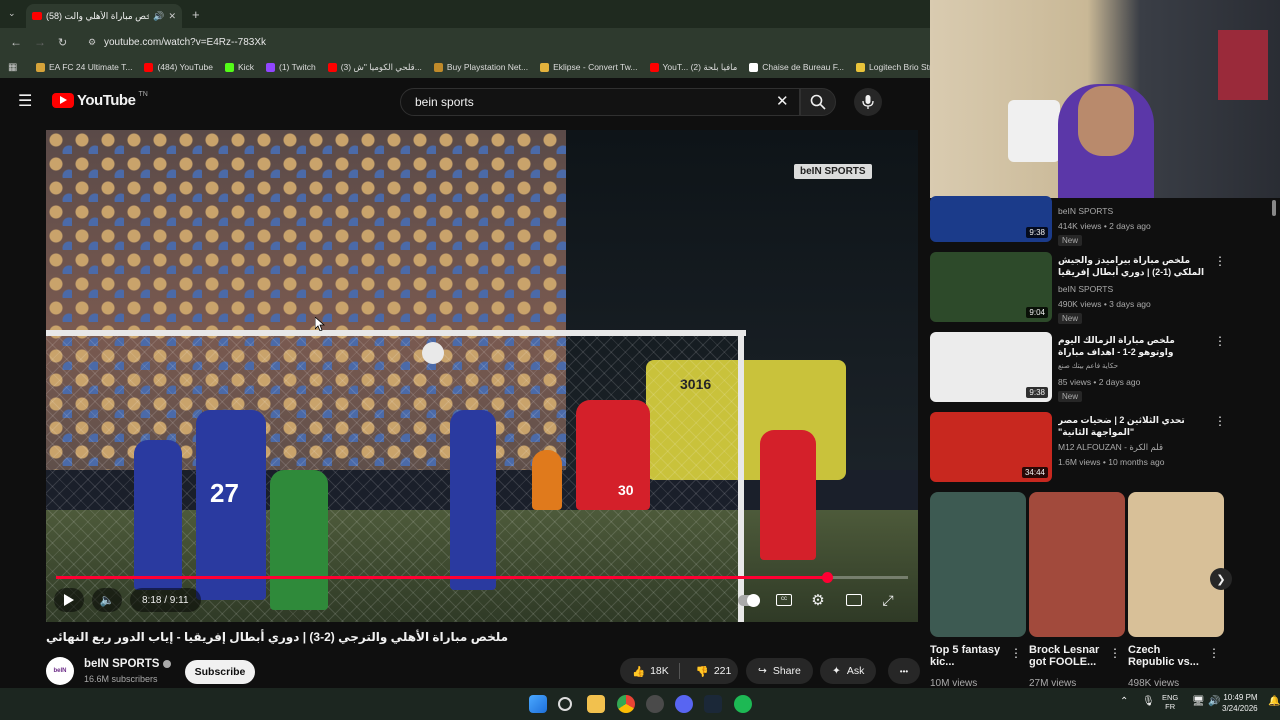 The image size is (1280, 720). I want to click on sparkle-icon: ✦, so click(836, 671).